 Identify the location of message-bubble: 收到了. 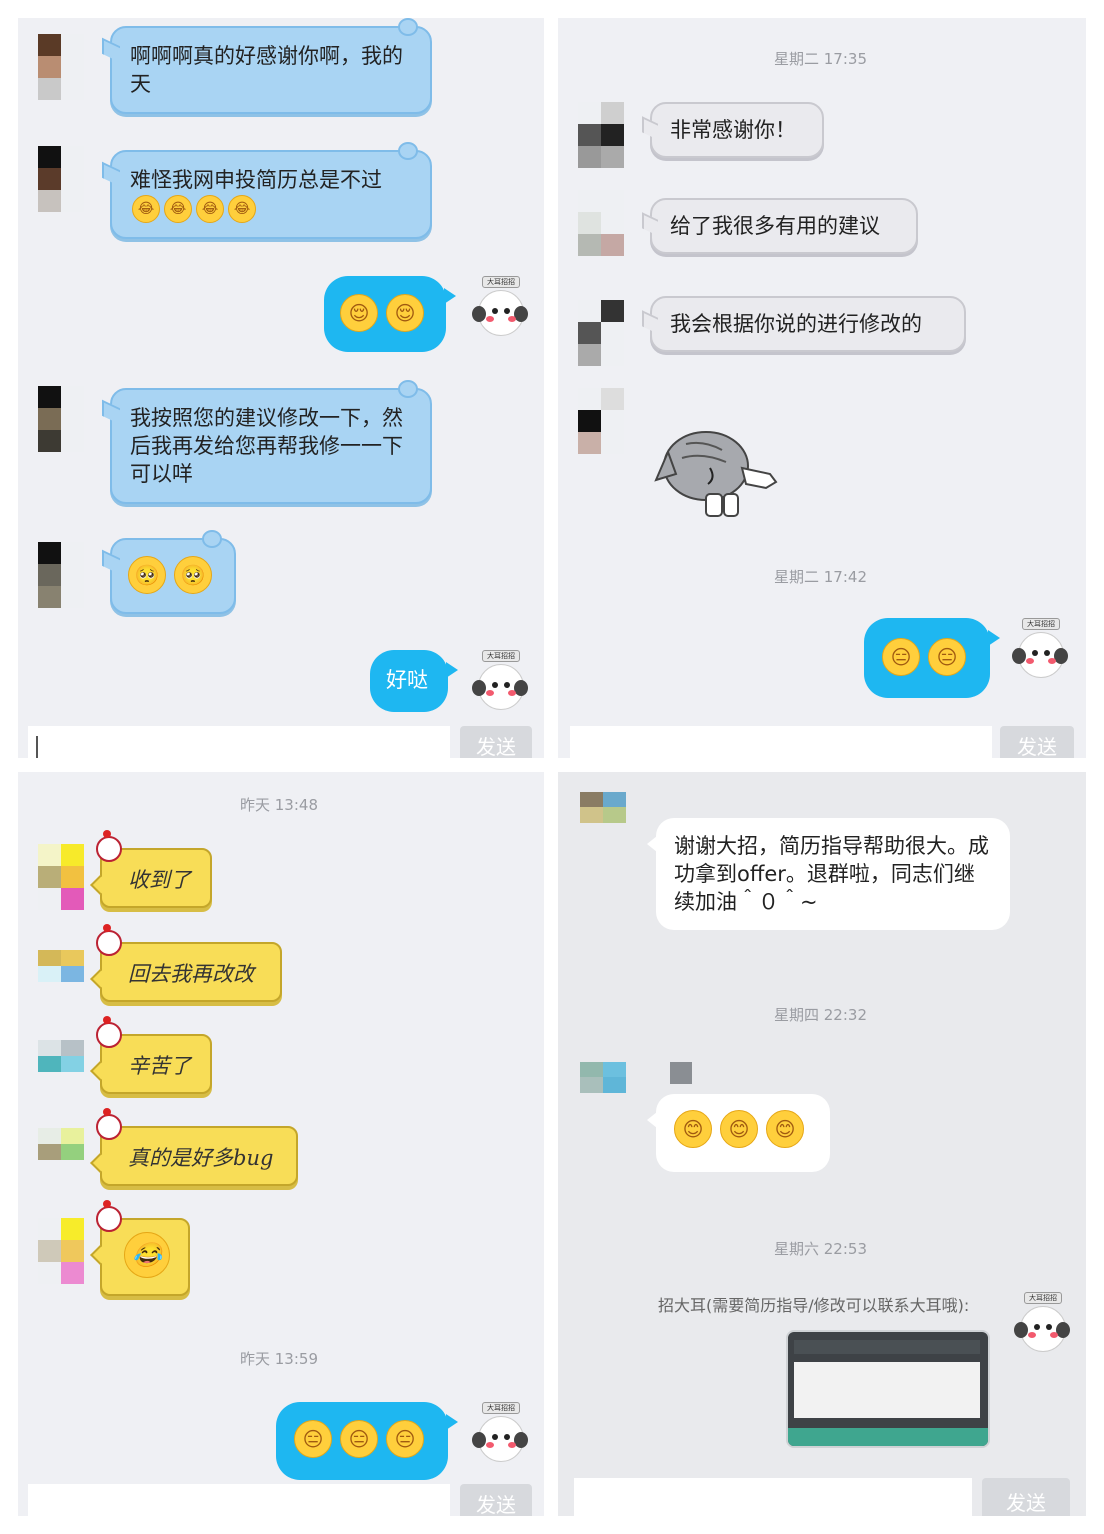
(154, 869).